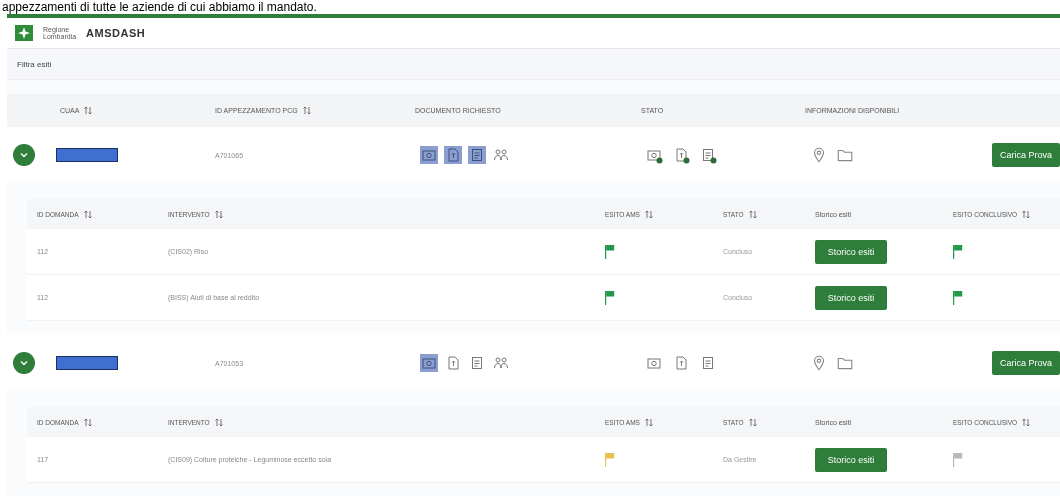 This screenshot has width=1060, height=496. Describe the element at coordinates (159, 7) in the screenshot. I see `caption-text: appezzamenti di tutte le aziende di cui abbiamo il mandato.` at that location.